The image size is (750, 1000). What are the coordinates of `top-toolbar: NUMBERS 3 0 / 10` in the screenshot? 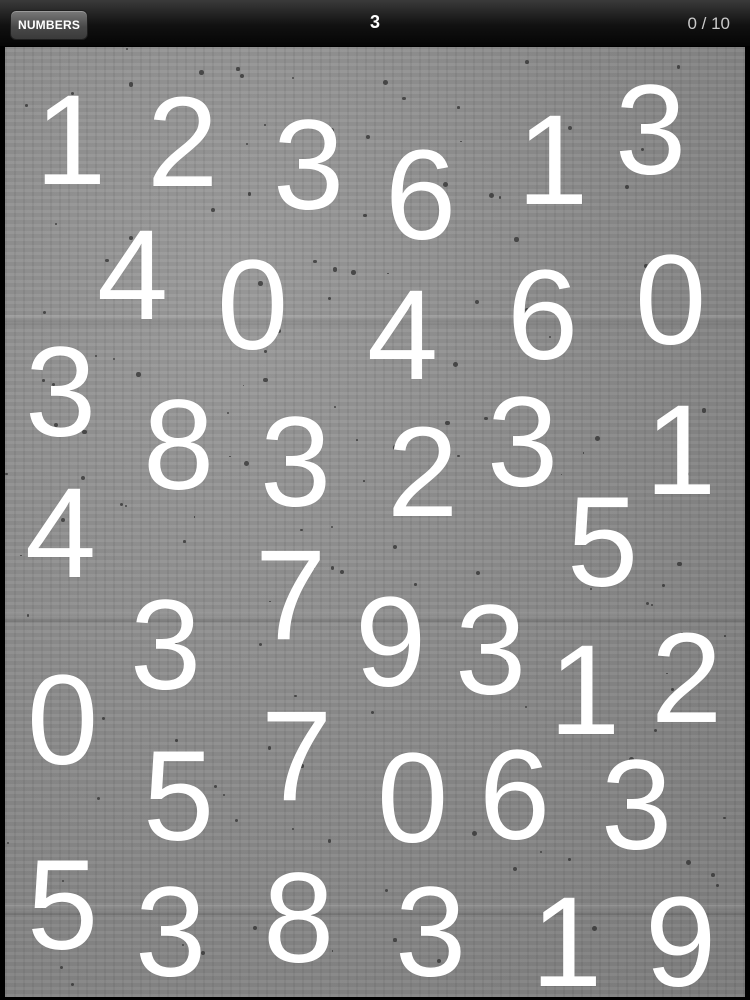 It's located at (375, 23).